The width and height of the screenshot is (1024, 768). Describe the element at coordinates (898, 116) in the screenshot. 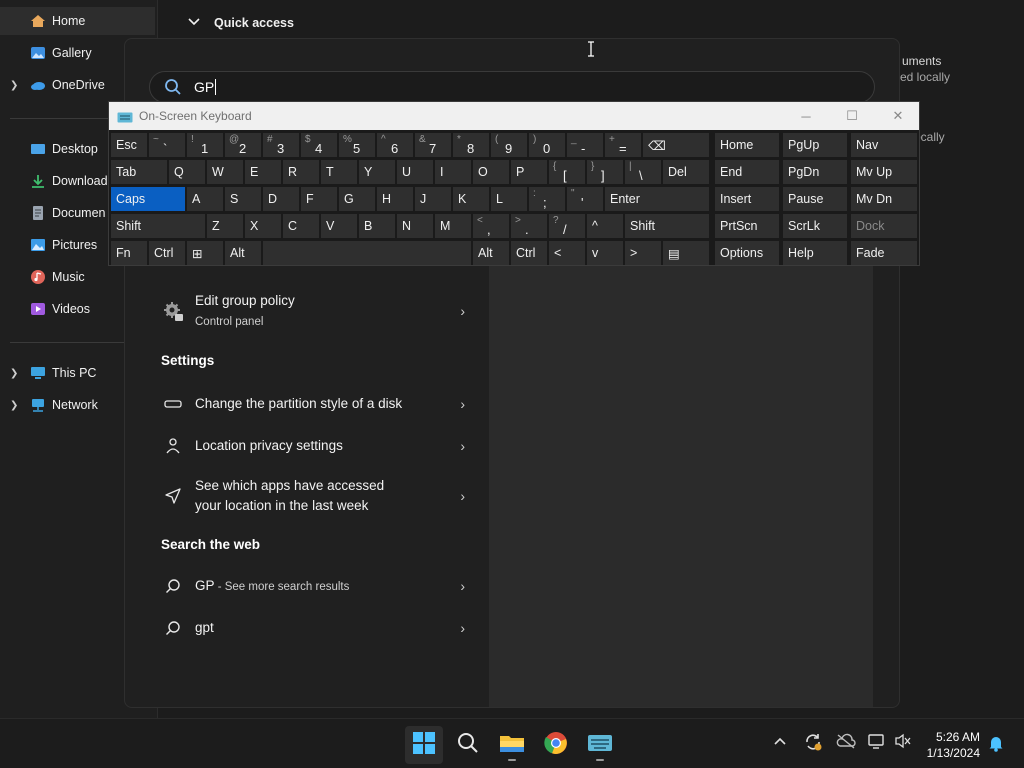

I see `close-button: ✕` at that location.